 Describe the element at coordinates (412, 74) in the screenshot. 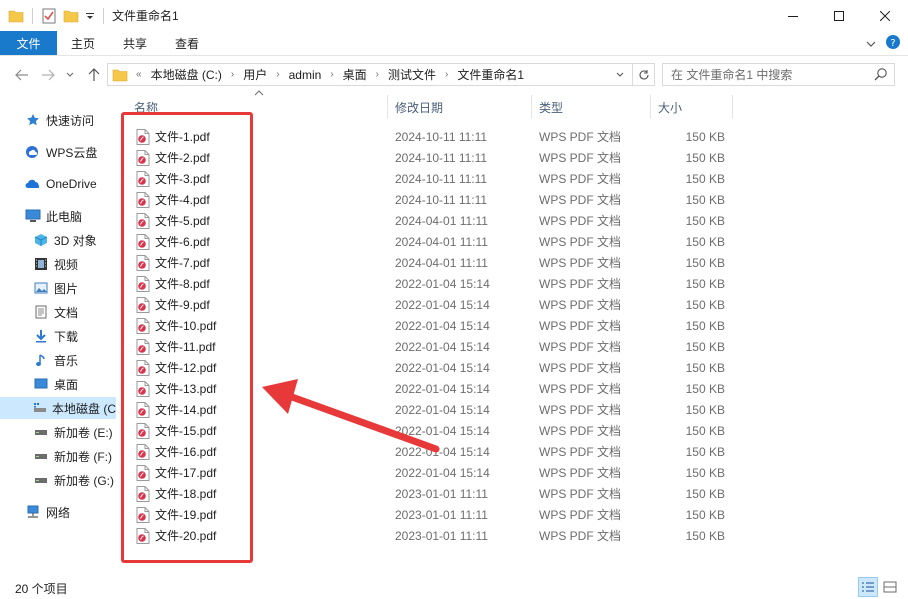

I see `breadcrumb-item: 测试文件` at that location.